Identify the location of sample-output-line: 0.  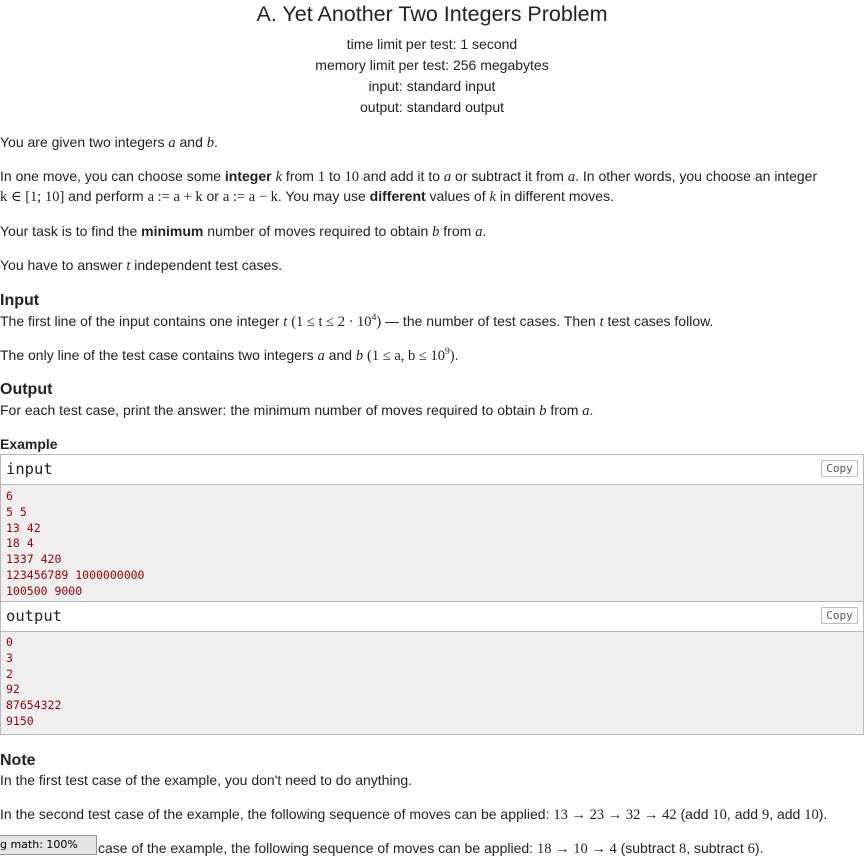
(9, 642).